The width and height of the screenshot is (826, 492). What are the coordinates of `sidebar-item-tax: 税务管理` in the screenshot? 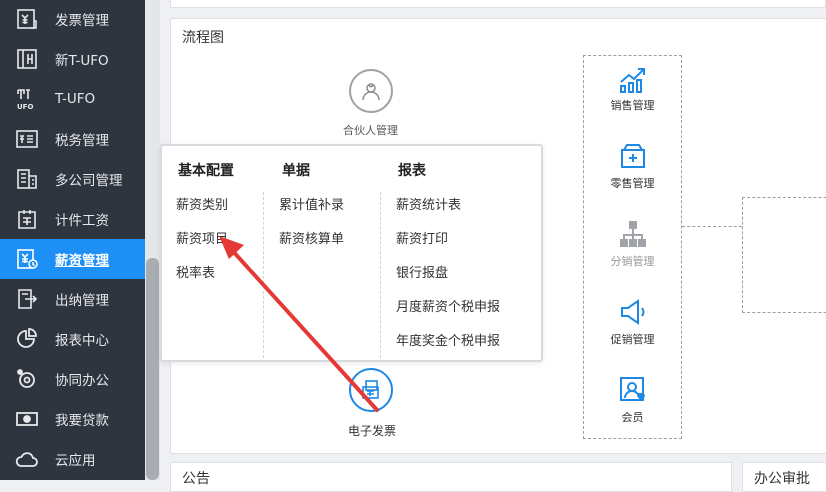 It's located at (72, 139).